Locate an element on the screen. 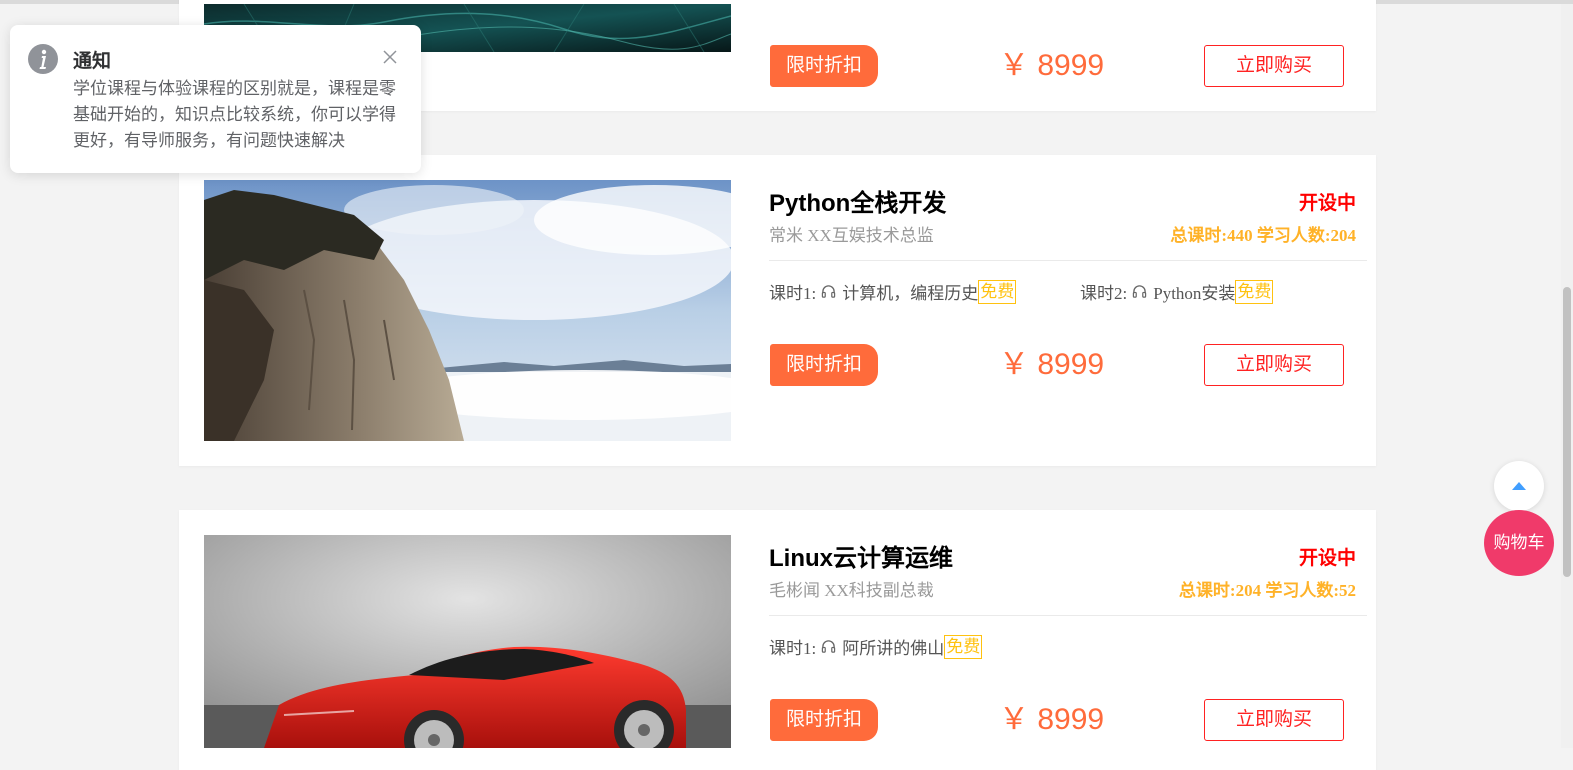 This screenshot has height=770, width=1573. course-title: Linux云计算运维 is located at coordinates (861, 555).